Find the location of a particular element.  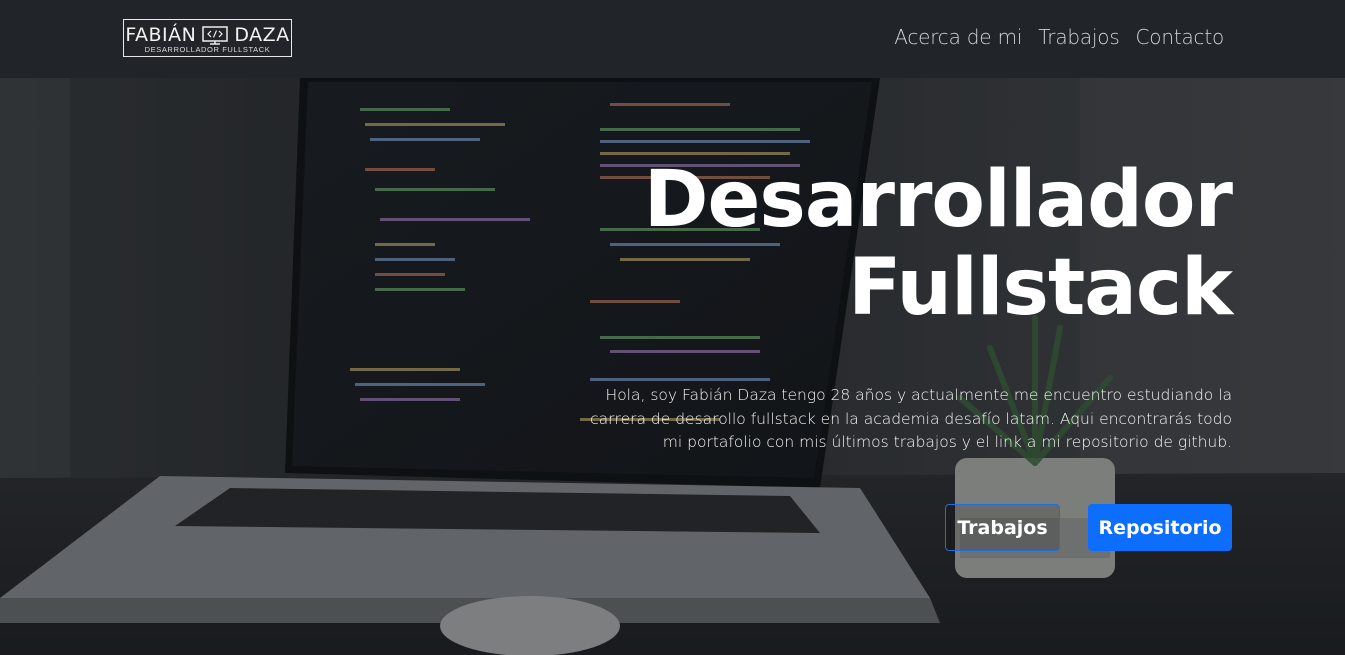

logo-subtitle: DESARROLLADOR FULLSTACK is located at coordinates (207, 49).